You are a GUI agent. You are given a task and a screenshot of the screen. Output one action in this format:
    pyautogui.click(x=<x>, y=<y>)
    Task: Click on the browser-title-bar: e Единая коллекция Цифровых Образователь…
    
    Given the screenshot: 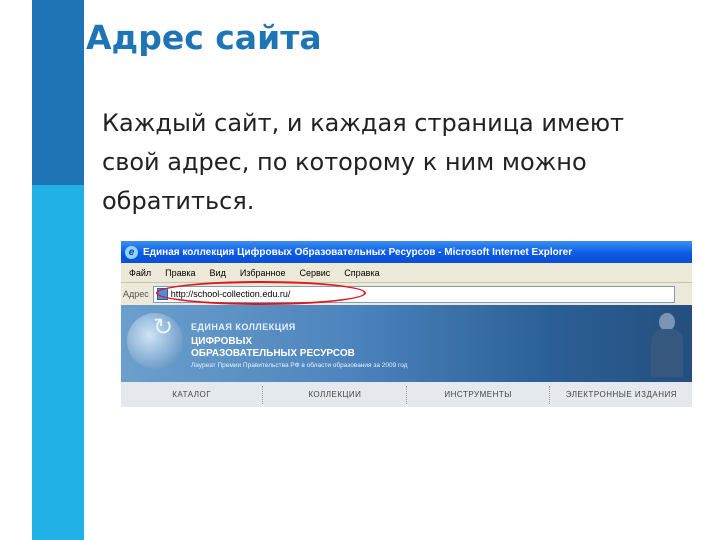 What is the action you would take?
    pyautogui.click(x=406, y=252)
    